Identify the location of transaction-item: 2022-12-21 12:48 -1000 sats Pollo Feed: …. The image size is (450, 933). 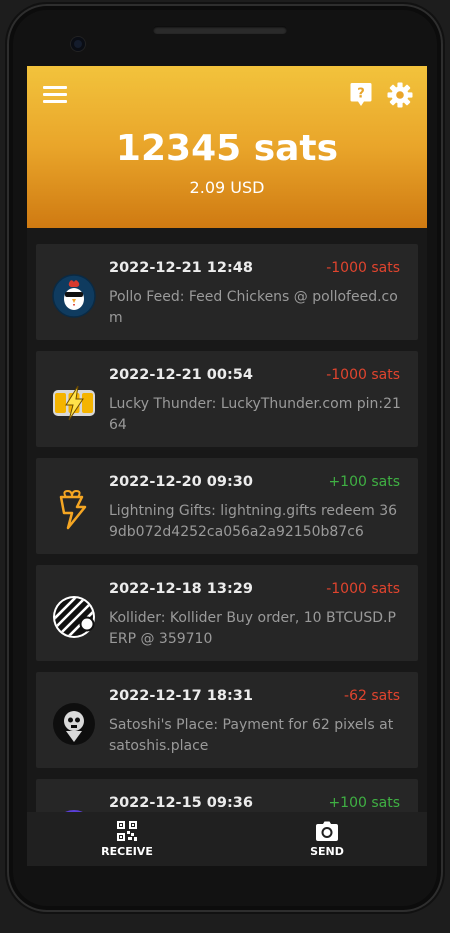
(227, 292).